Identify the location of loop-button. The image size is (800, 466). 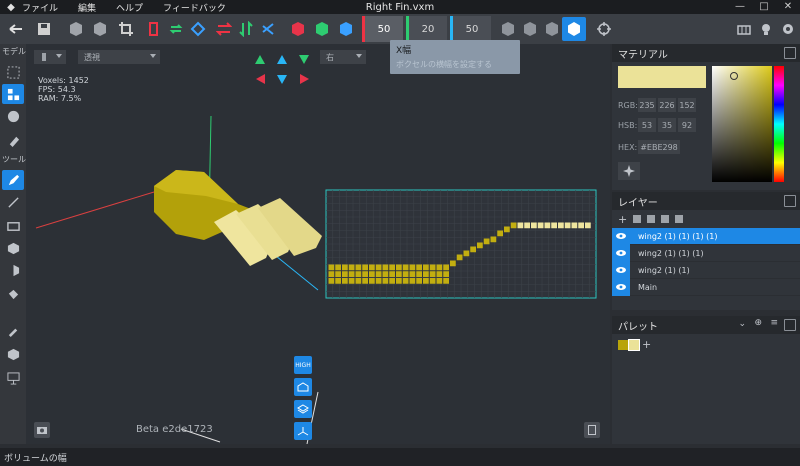
(176, 29).